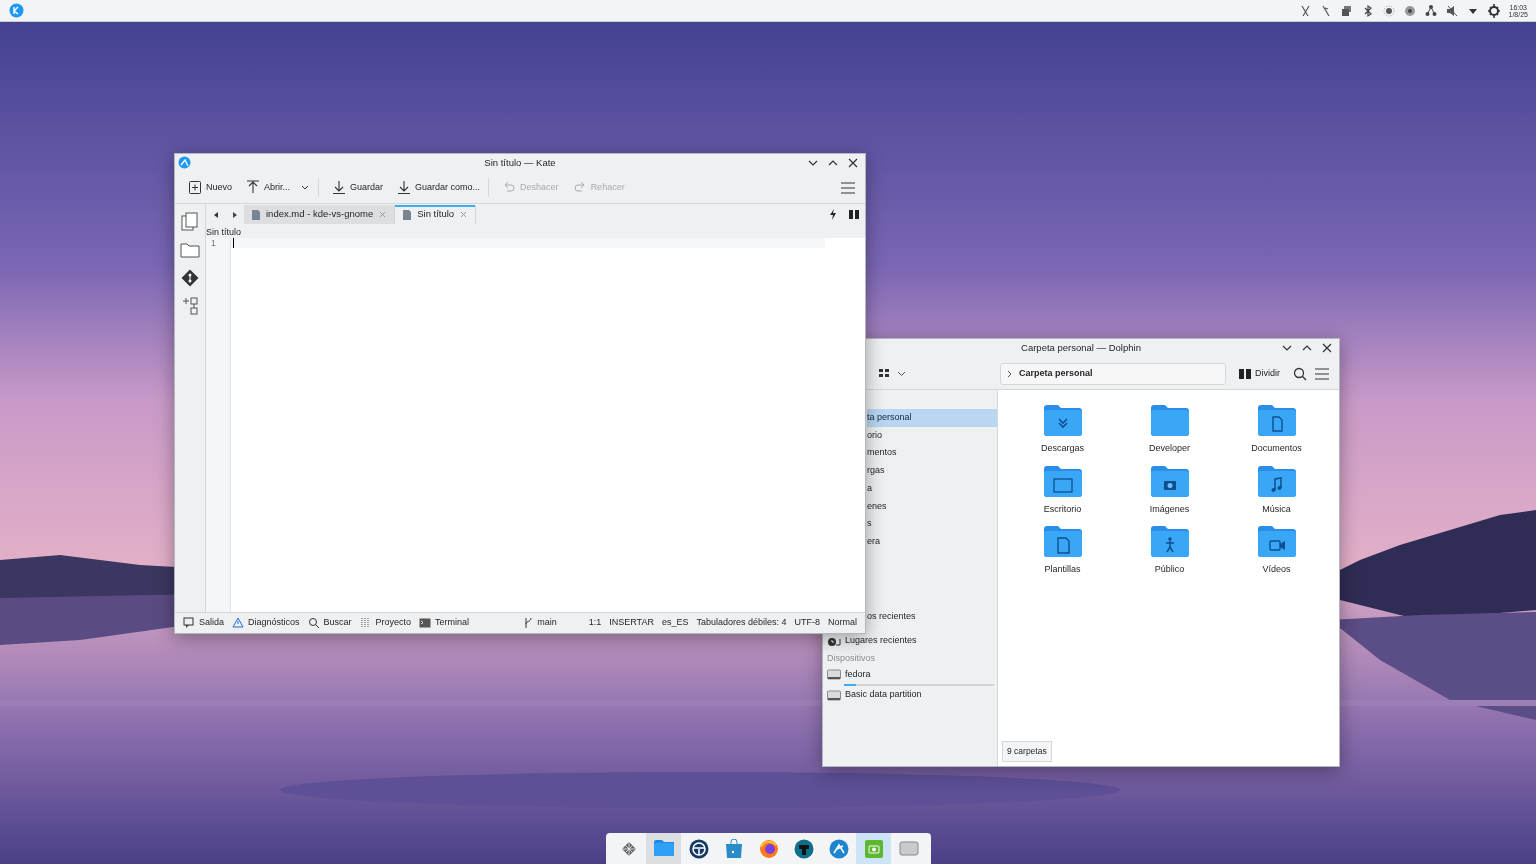  Describe the element at coordinates (1276, 449) in the screenshot. I see `folder-label: Documentos` at that location.